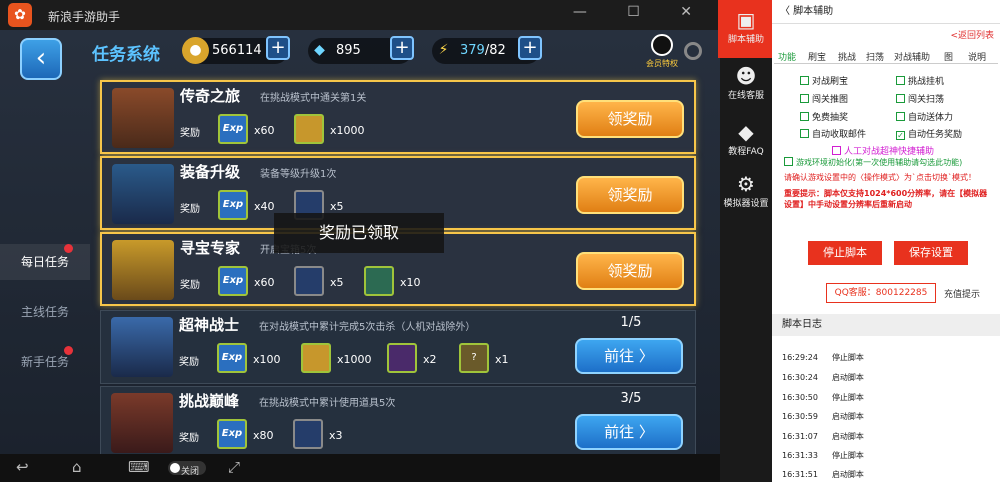 This screenshot has height=482, width=1000. Describe the element at coordinates (920, 98) in the screenshot. I see `option-stage-sweep: 闯关扫荡` at that location.